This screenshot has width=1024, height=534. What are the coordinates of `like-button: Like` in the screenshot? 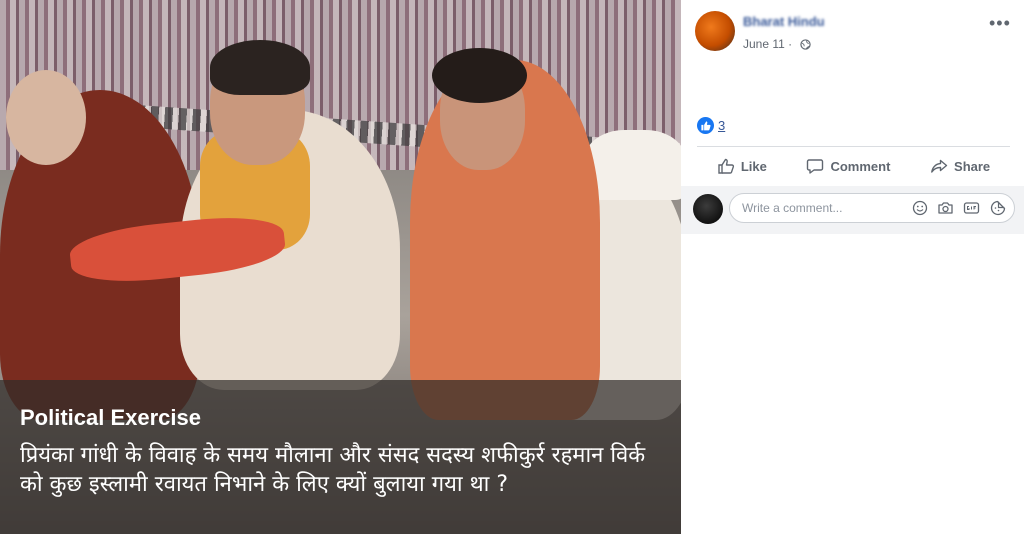 It's located at (742, 166).